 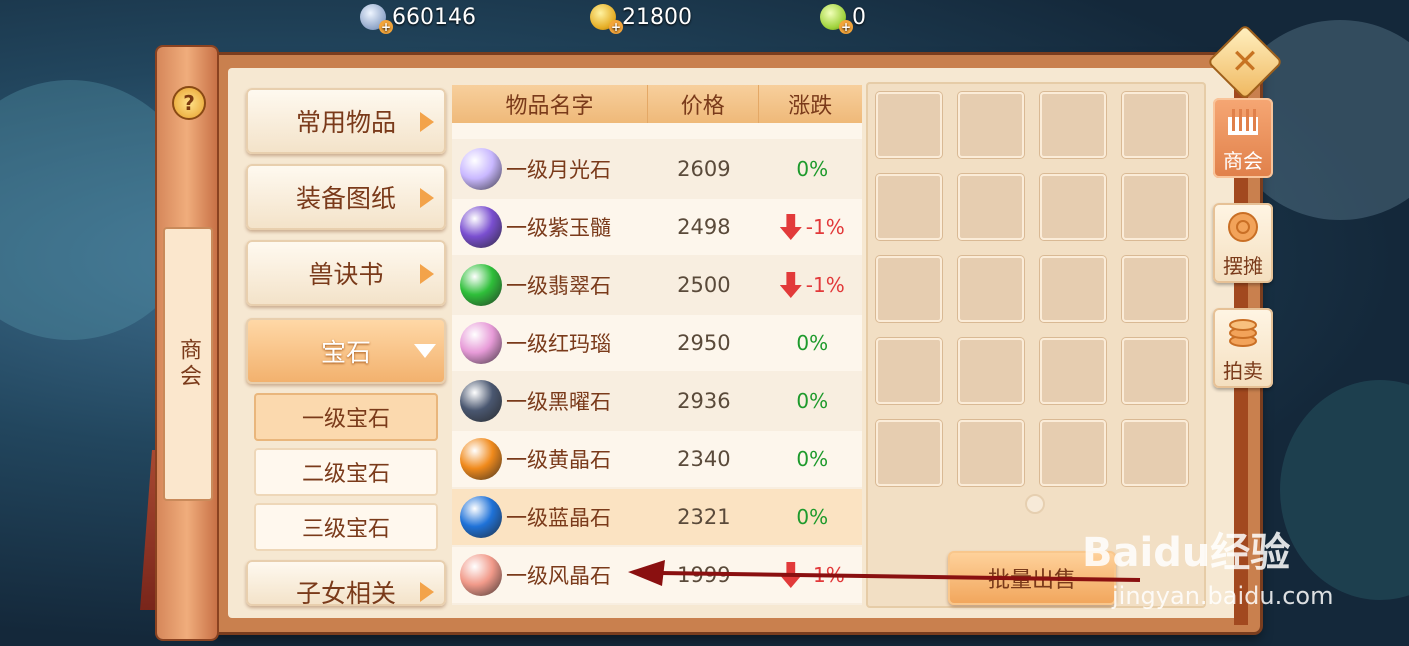 I want to click on category-label: 装备图纸, so click(x=345, y=198).